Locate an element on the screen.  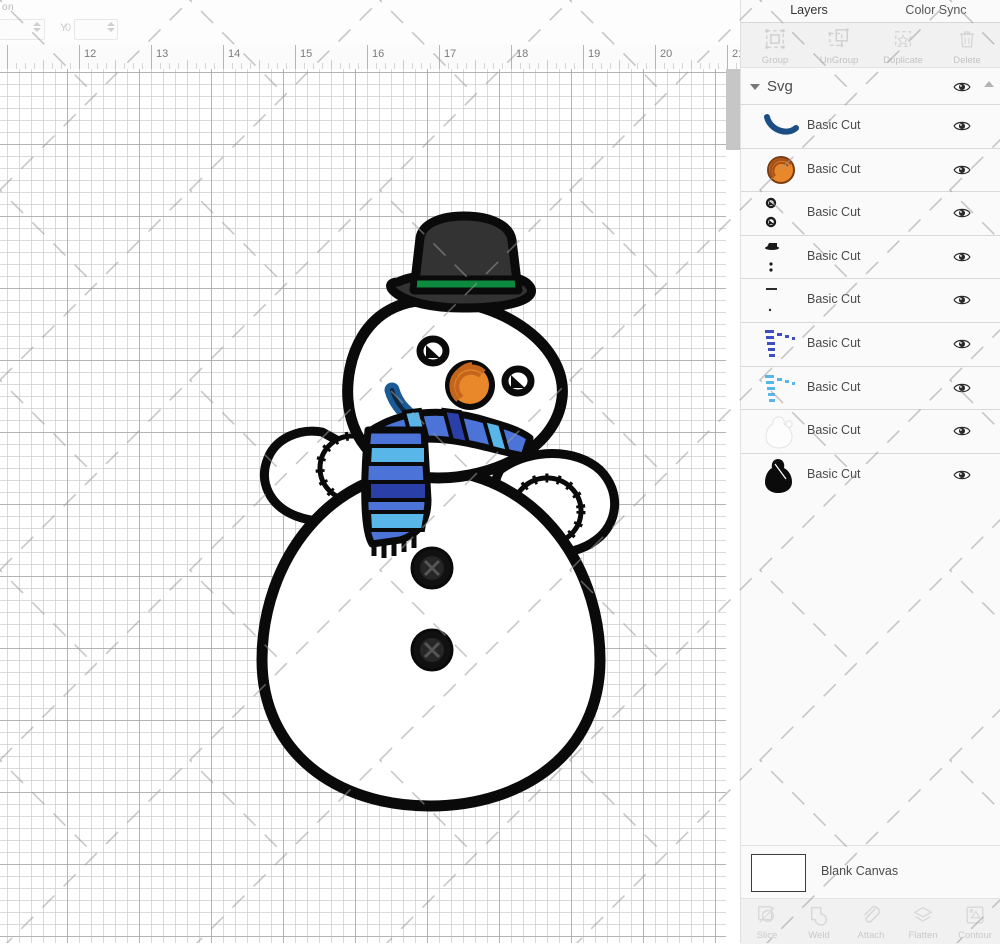
ruler-label: 21 is located at coordinates (736, 54).